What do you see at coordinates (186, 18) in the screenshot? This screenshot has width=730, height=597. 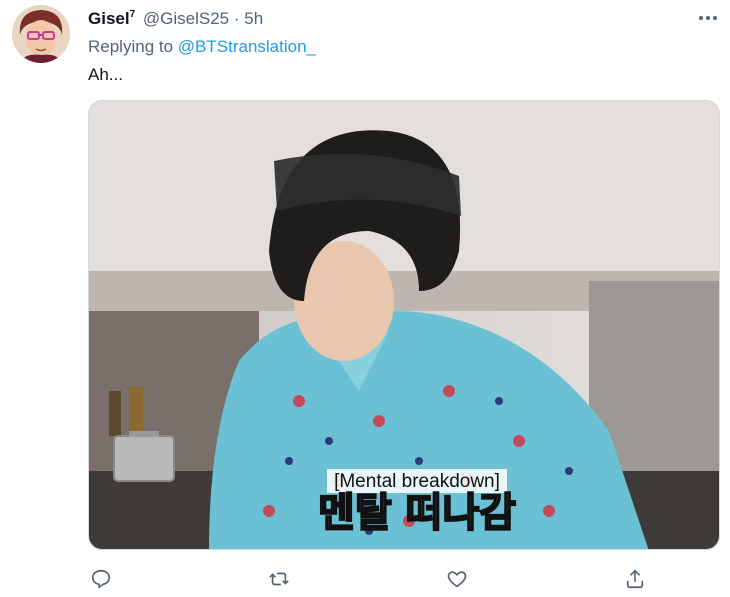 I see `author-handle: @GiselS25` at bounding box center [186, 18].